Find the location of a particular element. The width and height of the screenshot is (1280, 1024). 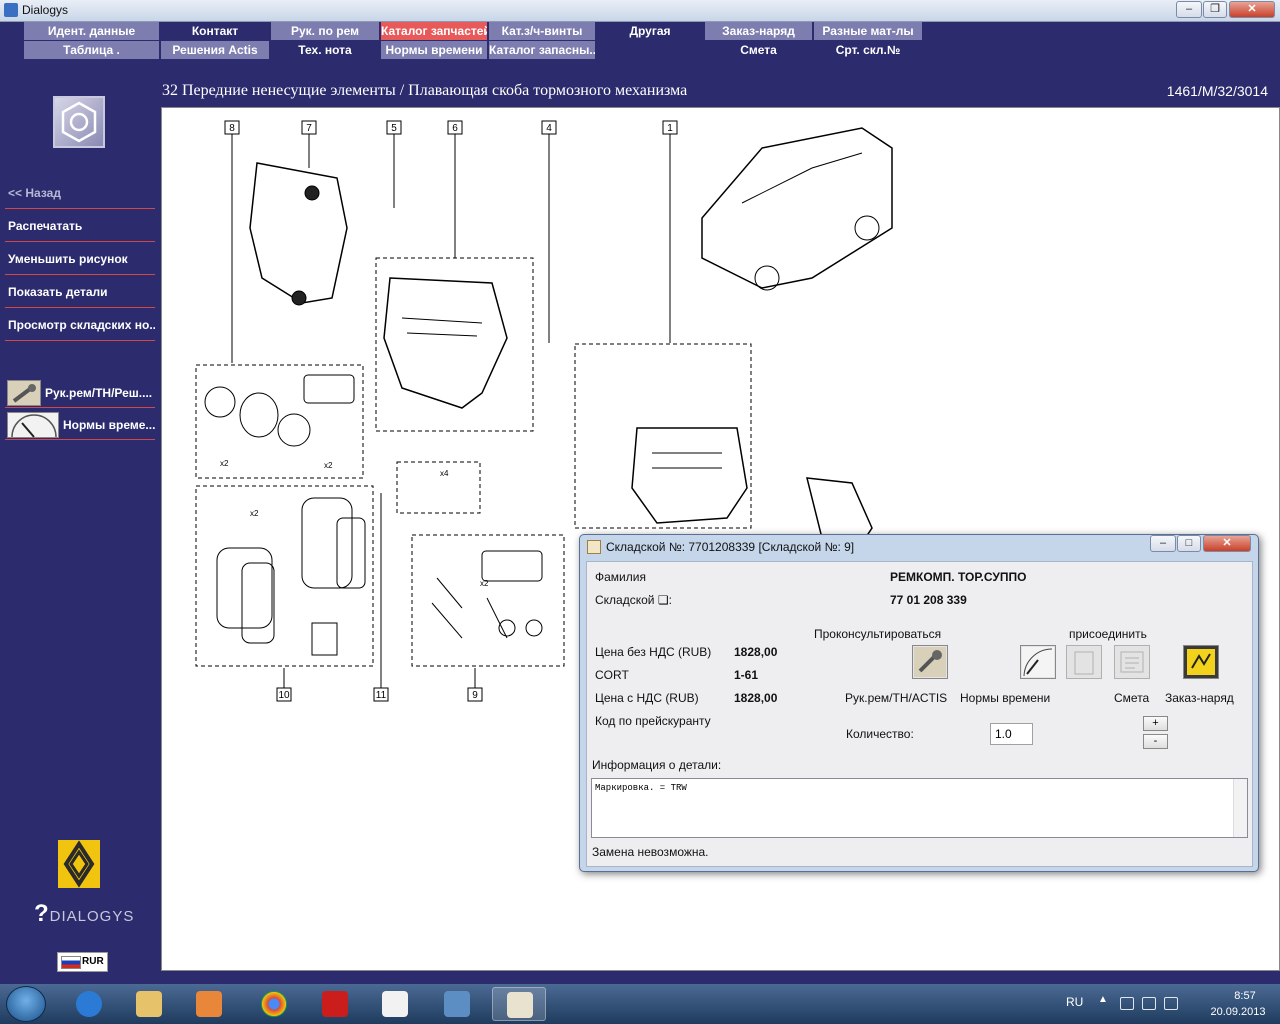

part-info-textarea: Маркировка. = TRW is located at coordinates (919, 808).